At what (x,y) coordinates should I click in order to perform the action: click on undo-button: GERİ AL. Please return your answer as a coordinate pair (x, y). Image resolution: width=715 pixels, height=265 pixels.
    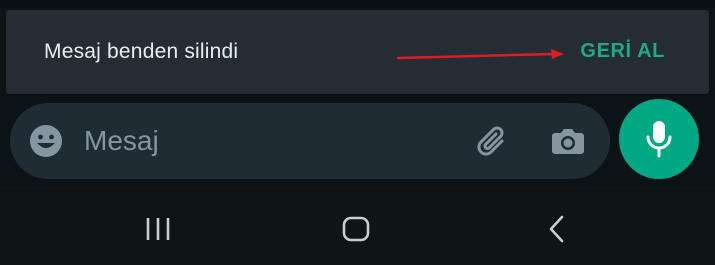
    Looking at the image, I should click on (622, 51).